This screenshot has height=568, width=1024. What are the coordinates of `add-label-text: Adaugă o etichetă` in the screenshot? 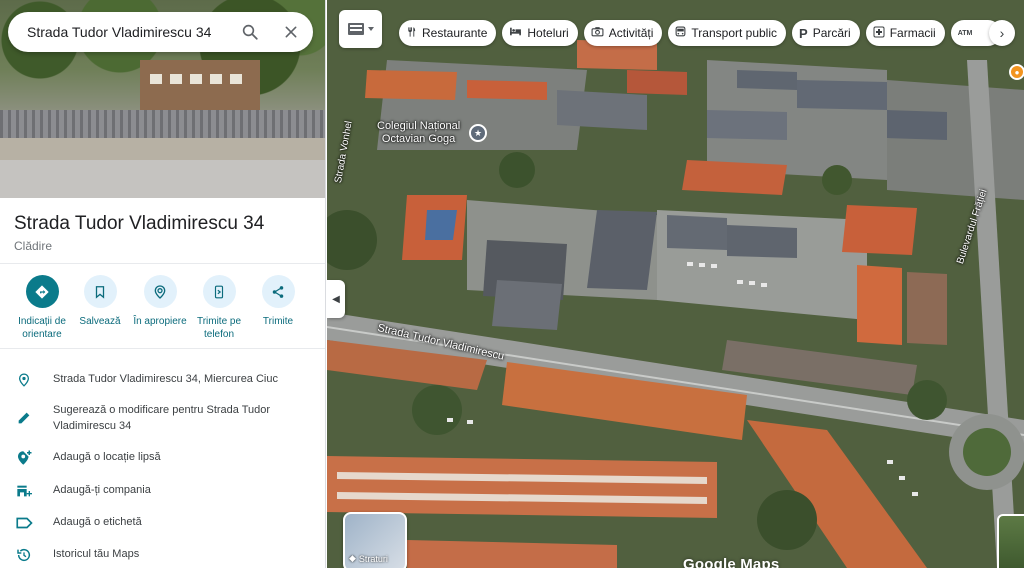 It's located at (97, 522).